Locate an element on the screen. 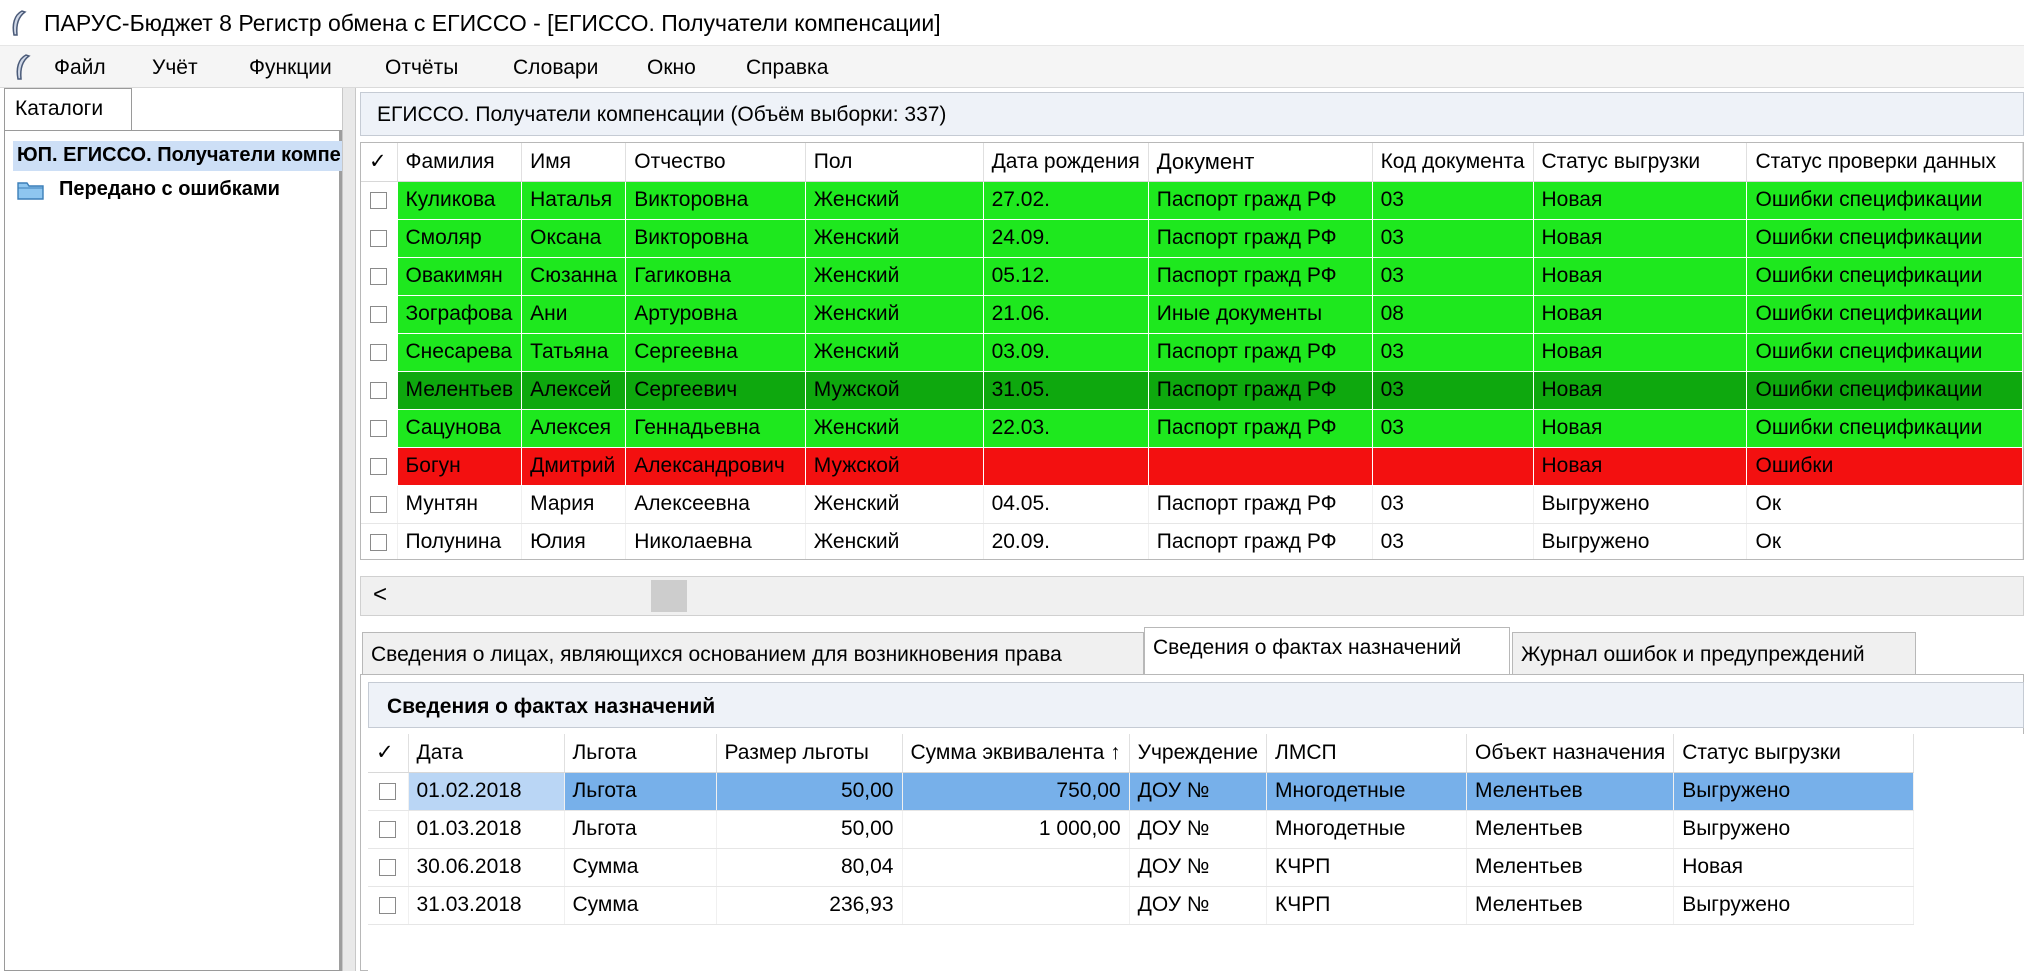  menu-window: Окно is located at coordinates (671, 68).